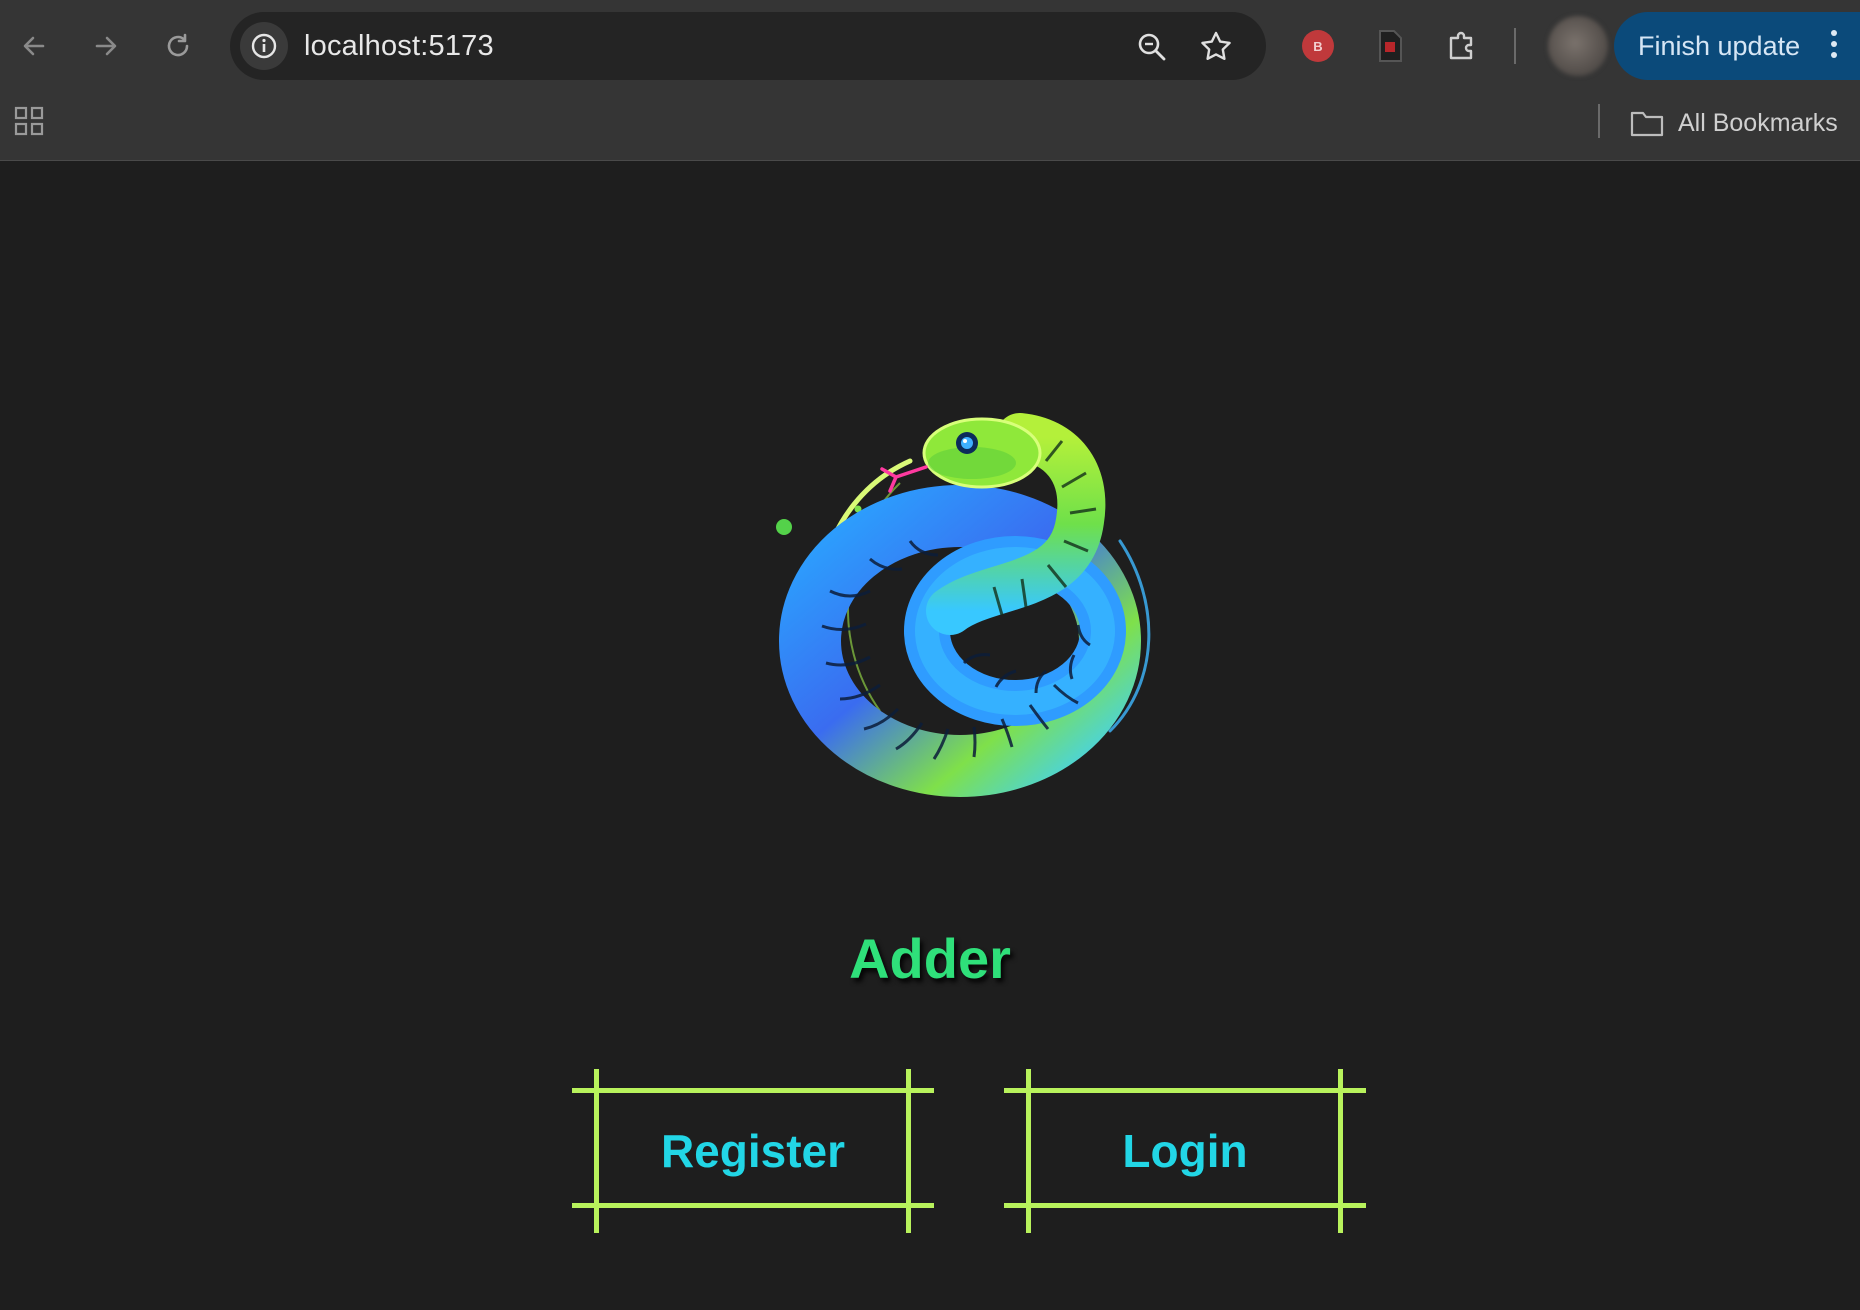 Image resolution: width=1860 pixels, height=1310 pixels. What do you see at coordinates (1216, 47) in the screenshot?
I see `bookmark-star-icon` at bounding box center [1216, 47].